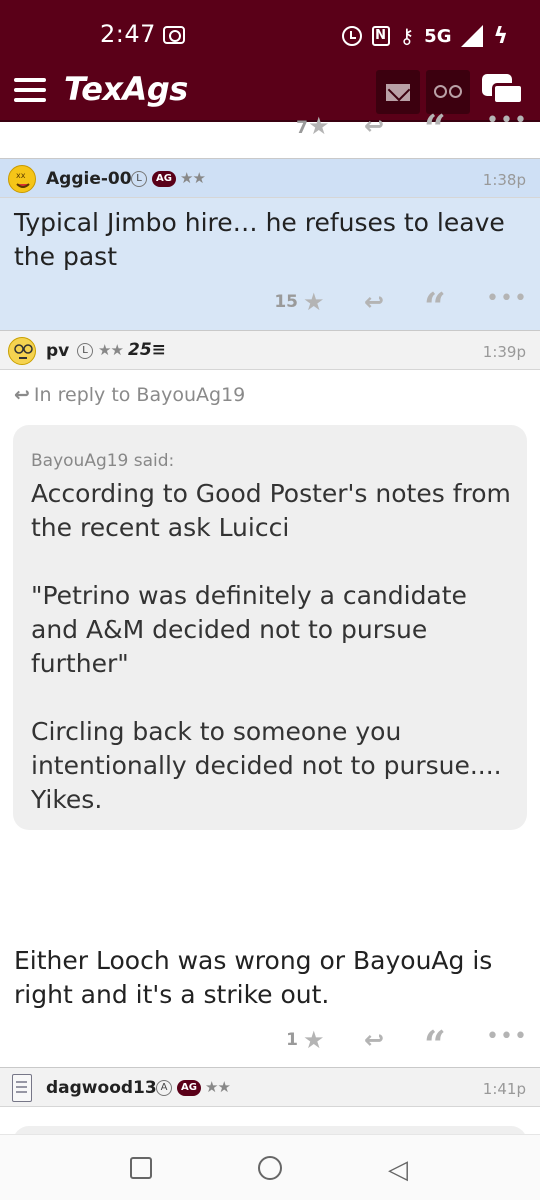 This screenshot has height=1200, width=540. Describe the element at coordinates (390, 306) in the screenshot. I see `post-actions: 15 ★ ↩ “ •••` at that location.